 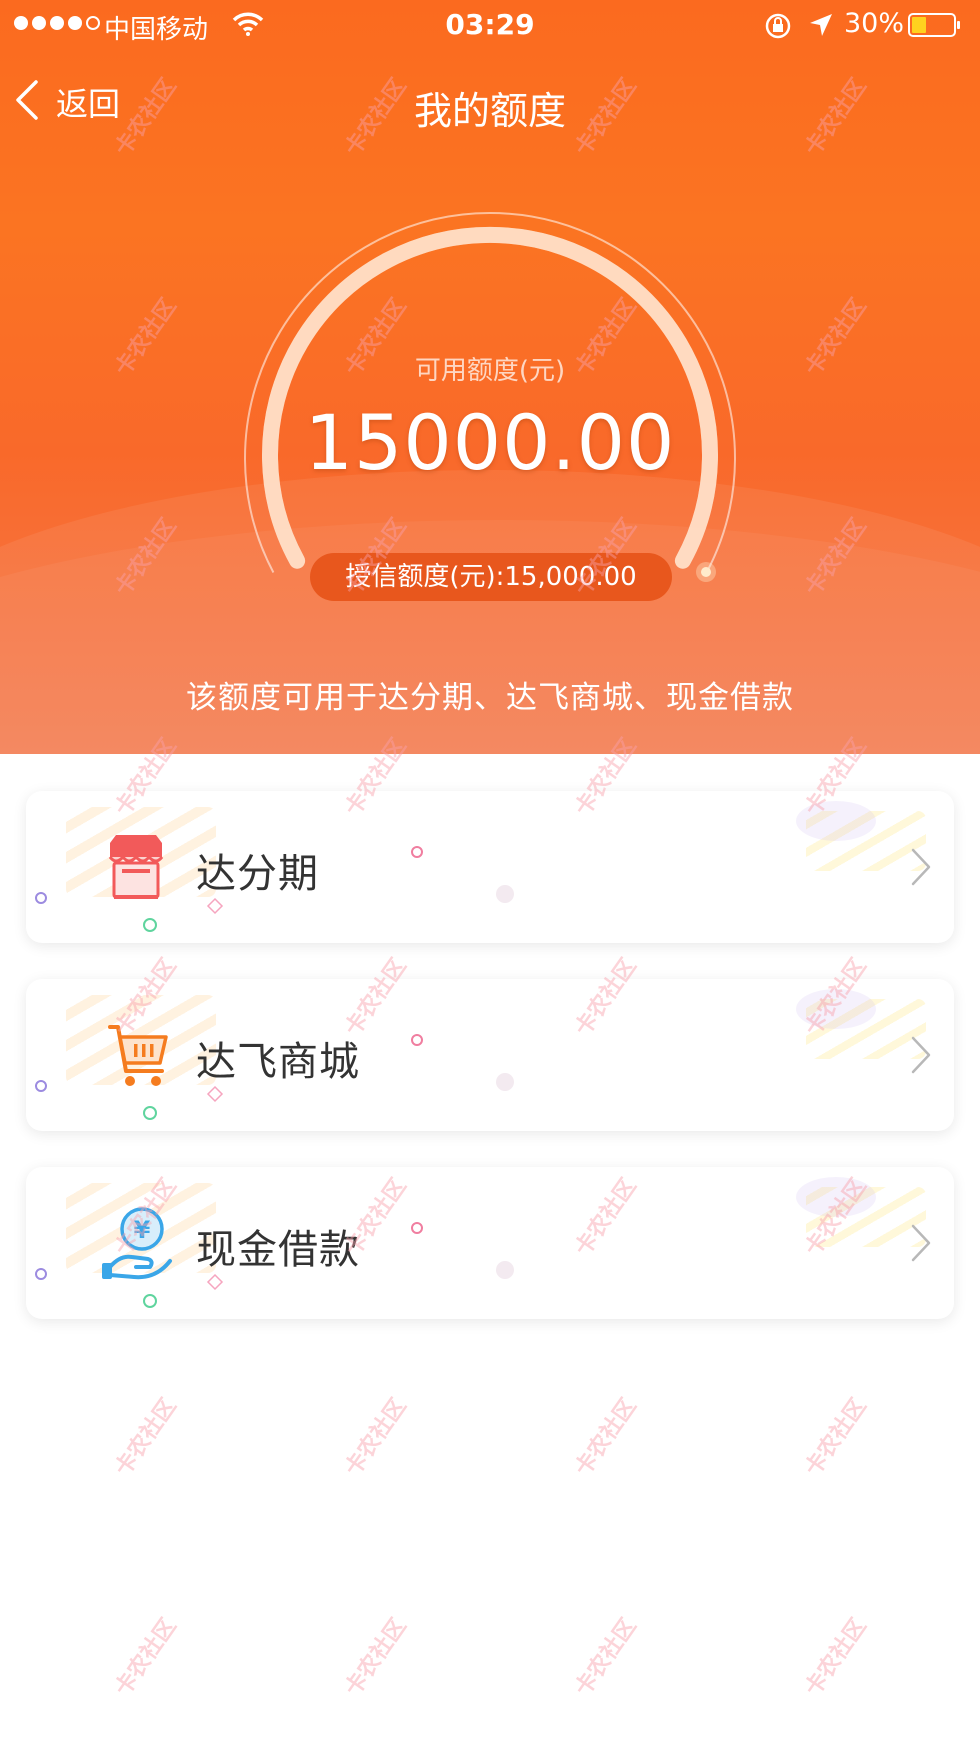 I want to click on available-credit-label: 可用额度(元), so click(x=490, y=371).